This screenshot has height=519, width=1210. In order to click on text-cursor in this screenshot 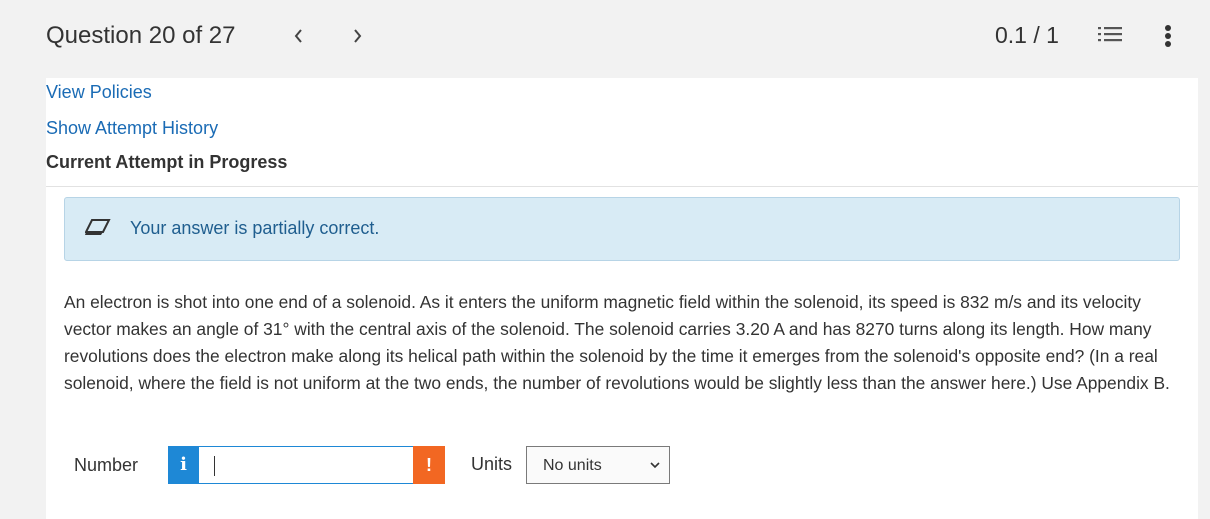, I will do `click(214, 466)`.